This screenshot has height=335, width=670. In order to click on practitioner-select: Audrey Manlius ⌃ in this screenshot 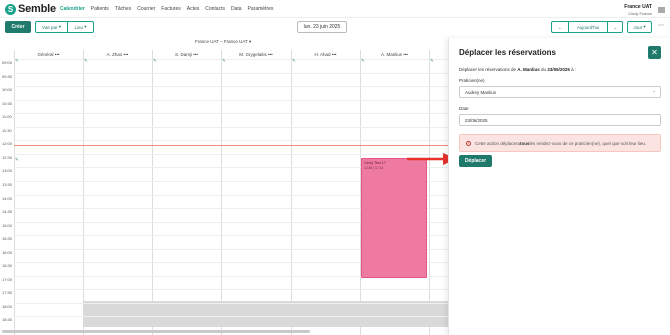, I will do `click(560, 92)`.